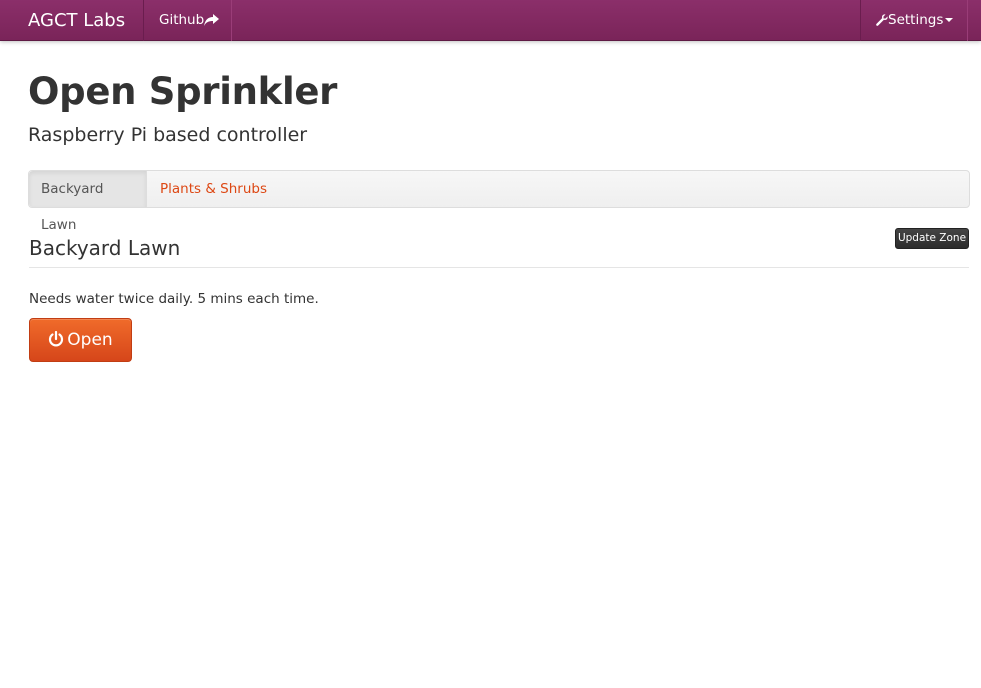 This screenshot has height=688, width=981. What do you see at coordinates (499, 201) in the screenshot?
I see `zone-tabs: Backyard Lawn Plants & Shrubs` at bounding box center [499, 201].